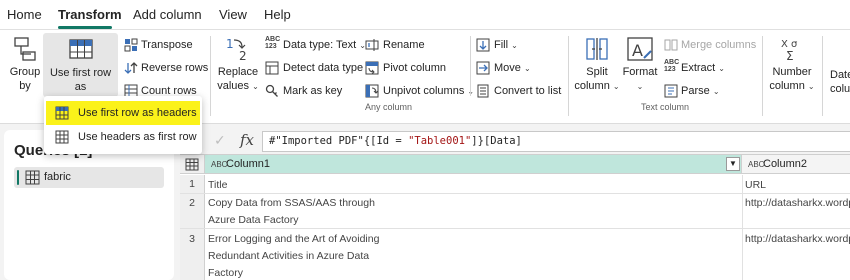  I want to click on use-first-row-button: Use first row as headers ⌄, so click(80, 70).